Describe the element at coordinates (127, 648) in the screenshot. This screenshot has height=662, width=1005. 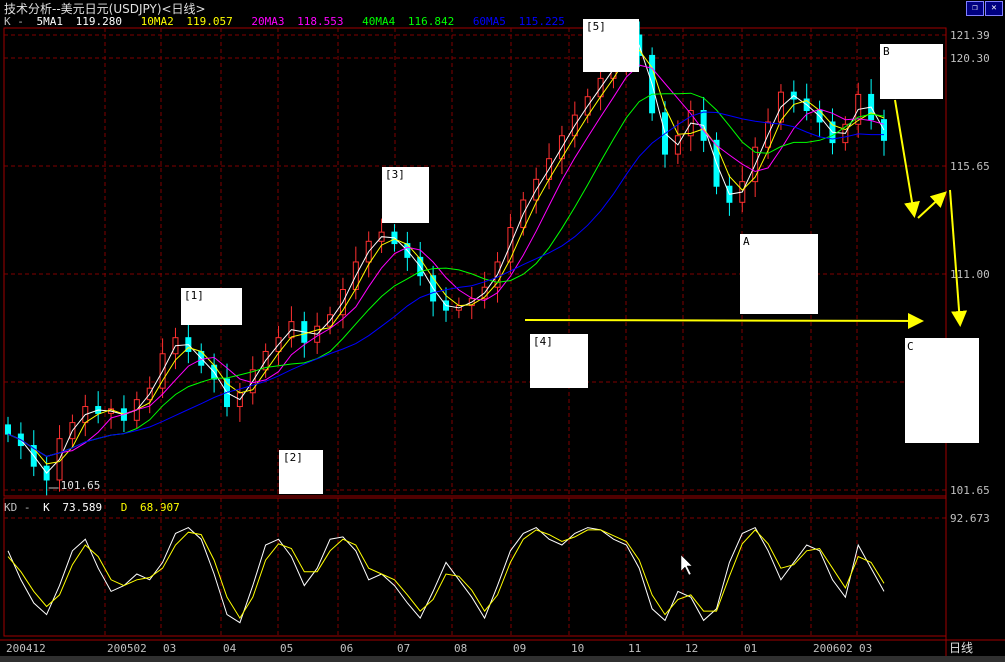
I see `x-tick-label: 200502` at that location.